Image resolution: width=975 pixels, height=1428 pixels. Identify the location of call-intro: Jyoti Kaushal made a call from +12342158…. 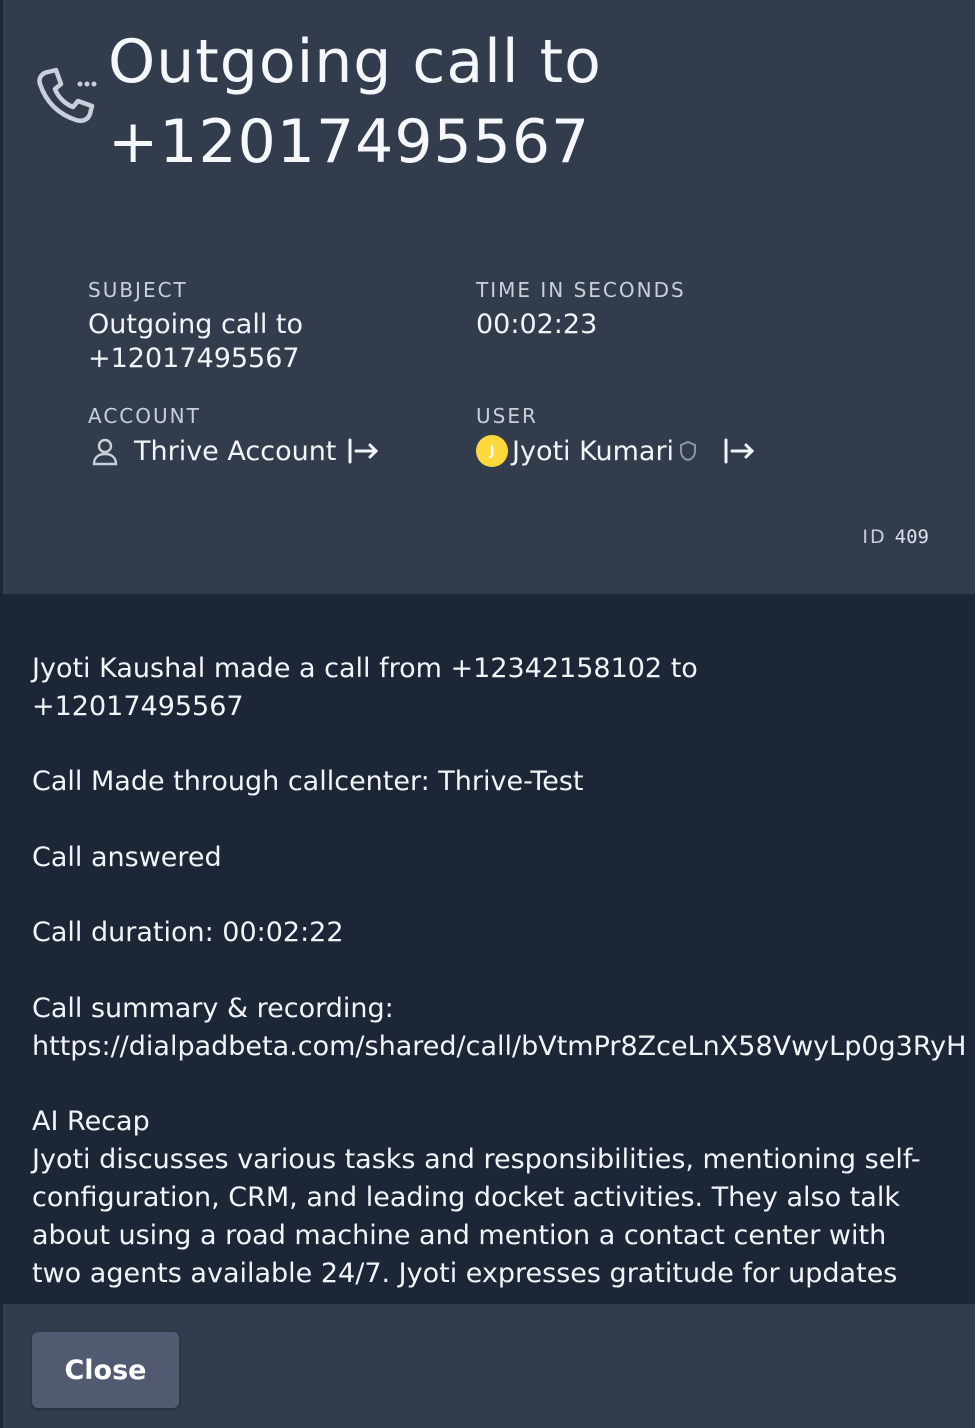
(502, 688).